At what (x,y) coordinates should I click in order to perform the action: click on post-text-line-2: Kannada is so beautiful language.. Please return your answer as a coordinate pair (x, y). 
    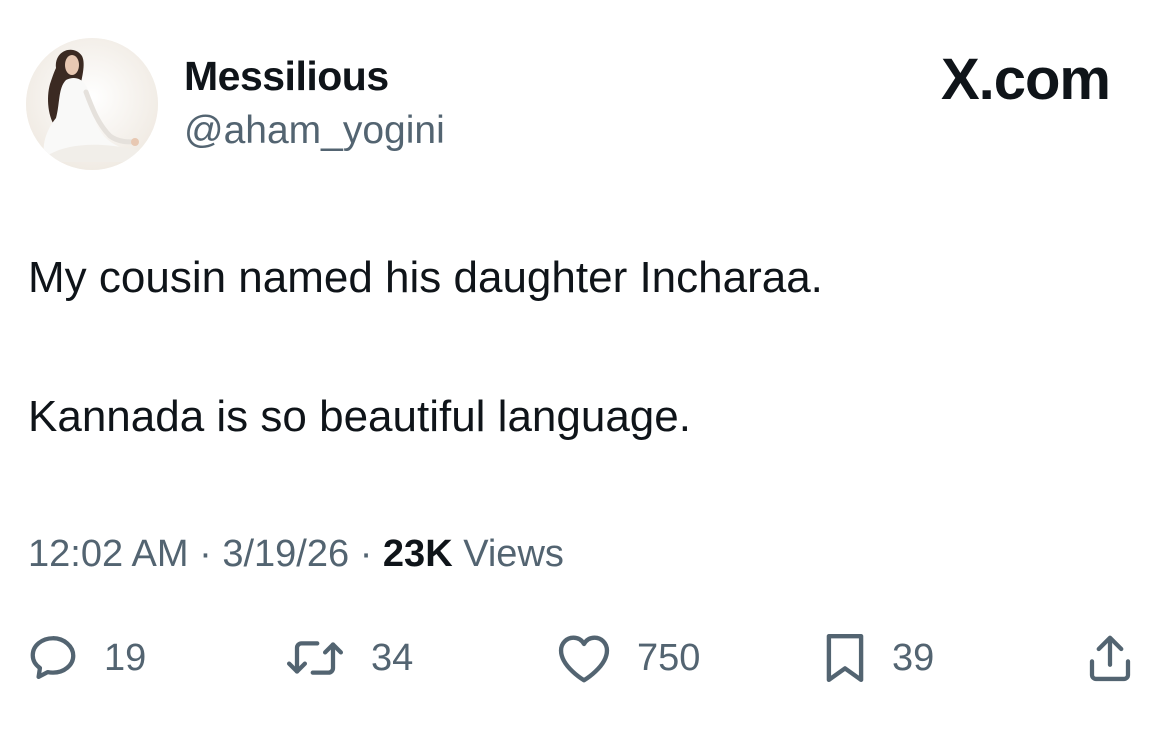
    Looking at the image, I should click on (359, 416).